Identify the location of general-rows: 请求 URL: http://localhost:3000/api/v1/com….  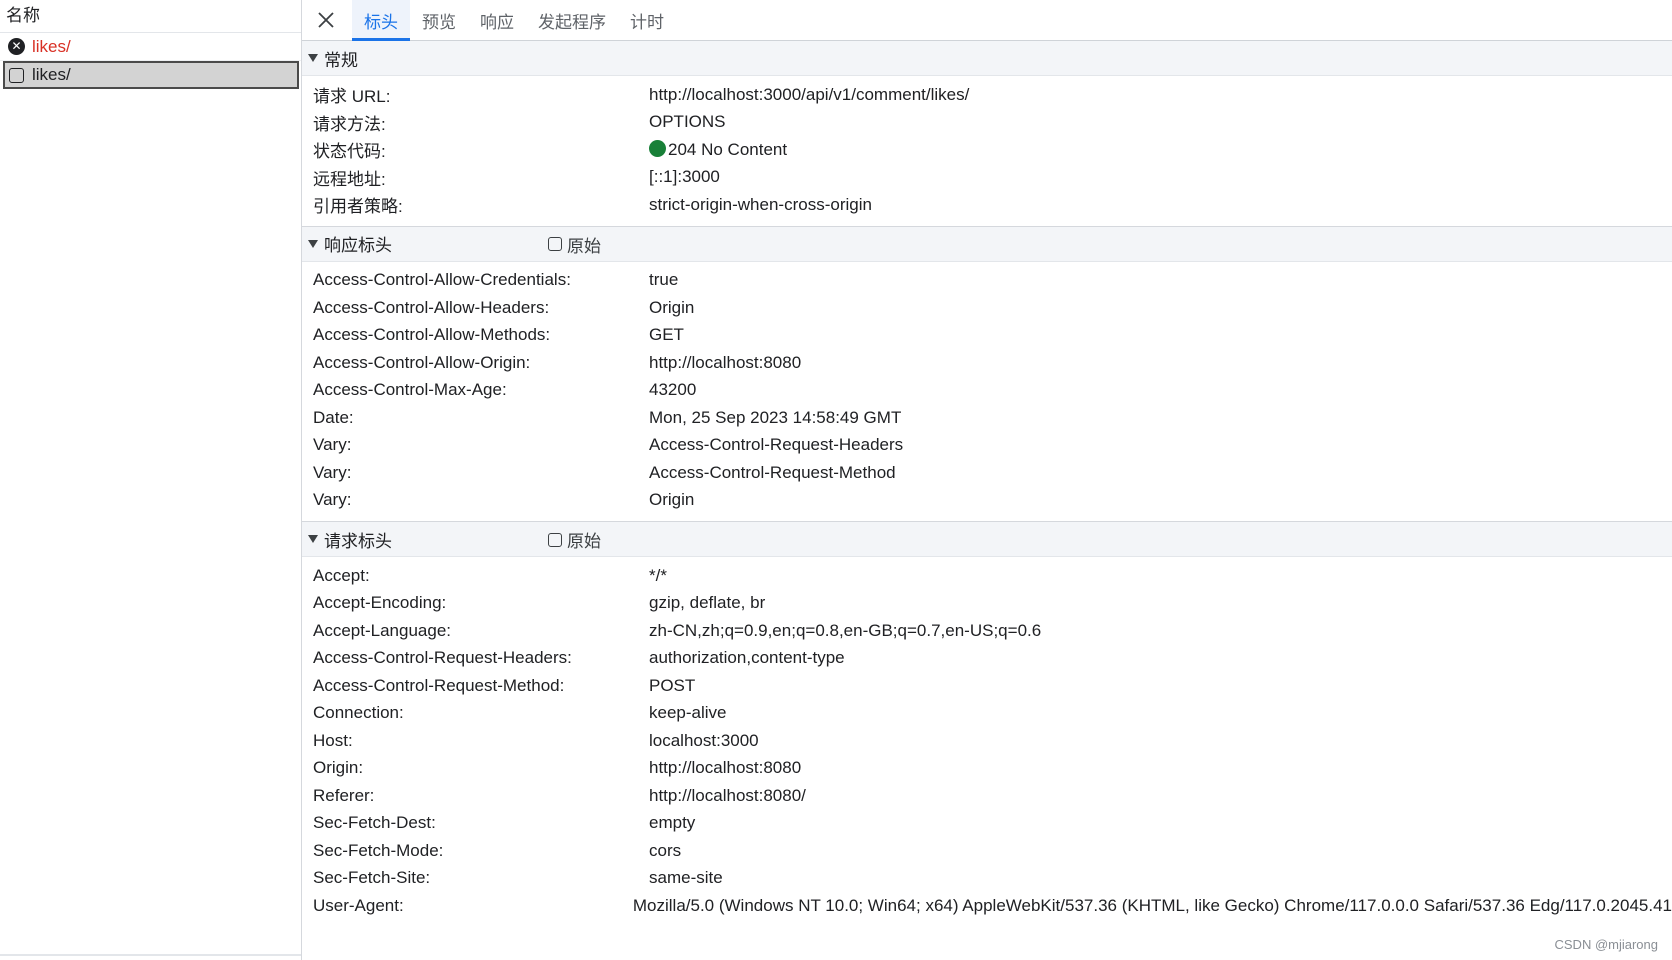
(987, 151).